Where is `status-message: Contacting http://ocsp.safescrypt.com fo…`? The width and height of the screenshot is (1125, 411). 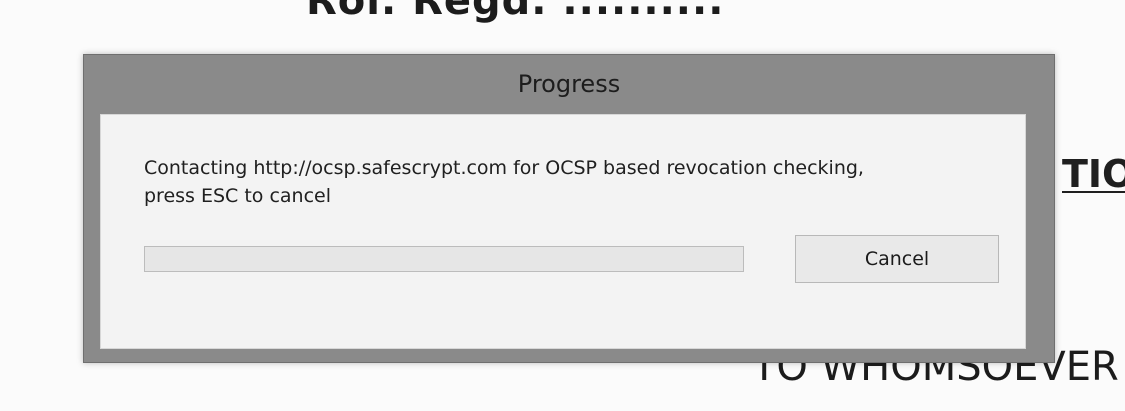 status-message: Contacting http://ocsp.safescrypt.com fo… is located at coordinates (504, 182).